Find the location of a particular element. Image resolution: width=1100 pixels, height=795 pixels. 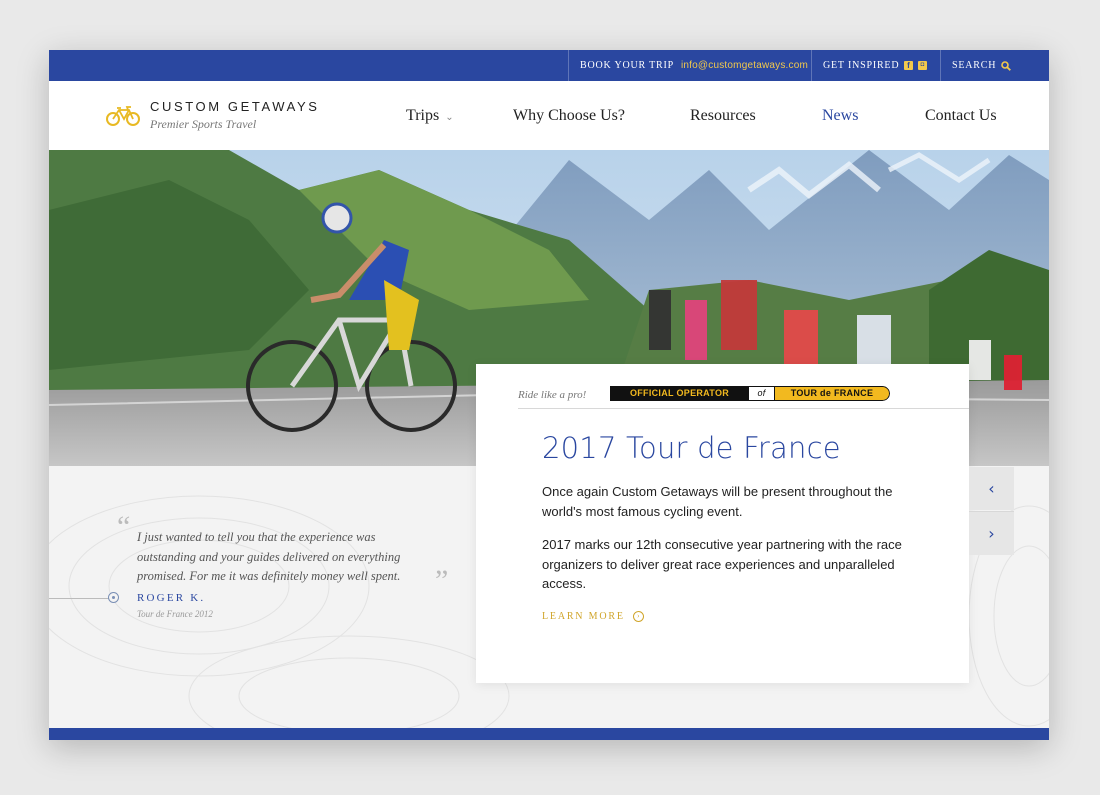

search-icon is located at coordinates (1006, 65).